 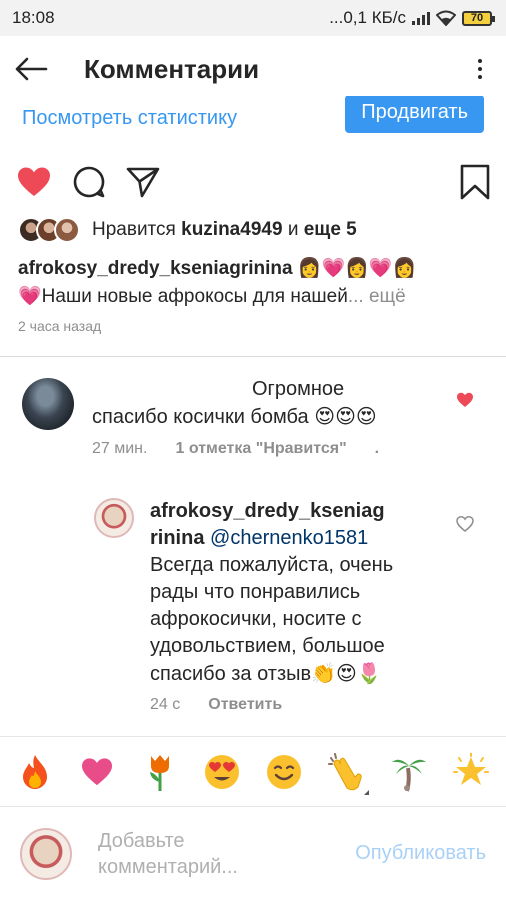 I want to click on reply-line: афрокосички, носите с, so click(x=256, y=619).